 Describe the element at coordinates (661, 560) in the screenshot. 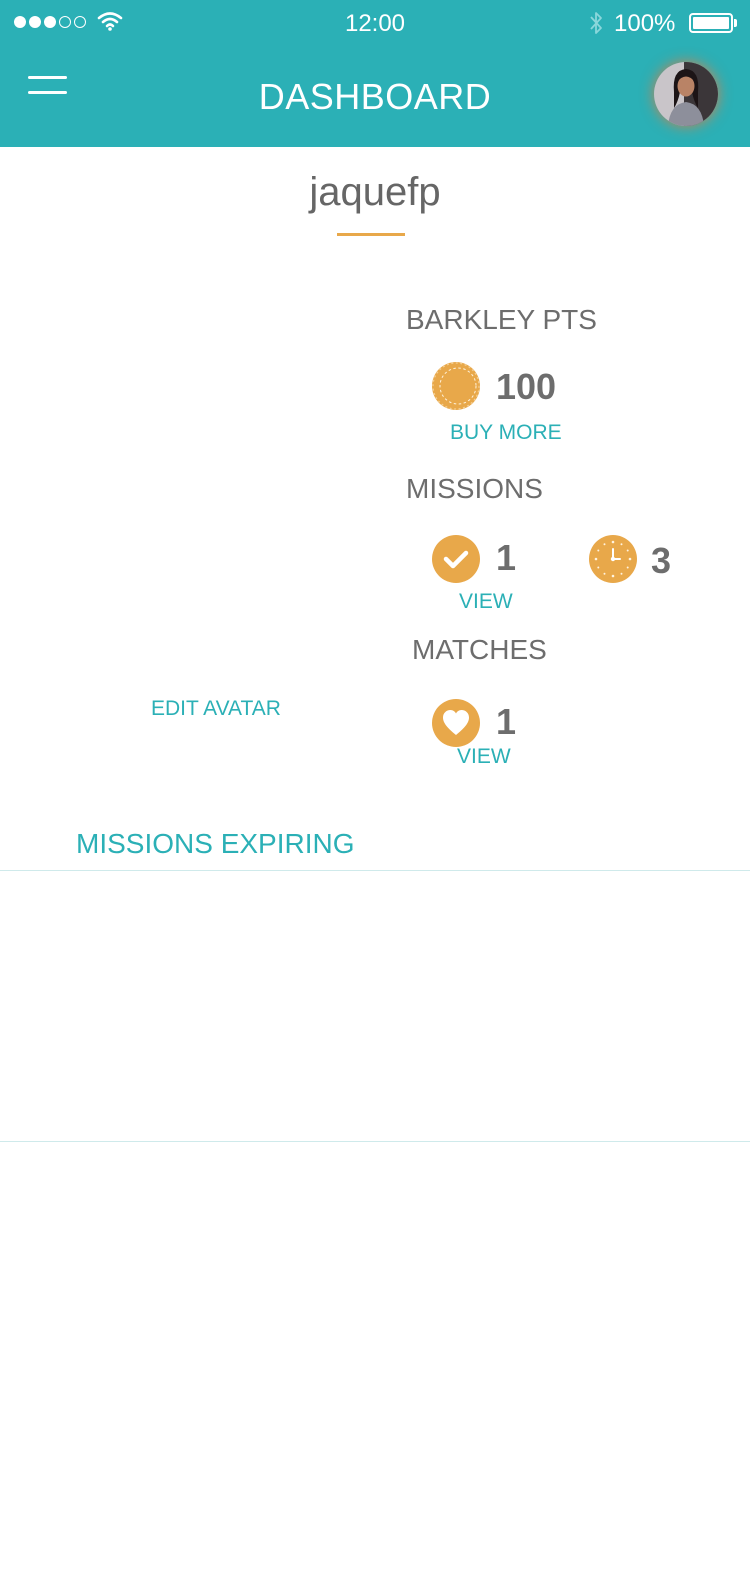

I see `missions-pending-count: 3` at that location.